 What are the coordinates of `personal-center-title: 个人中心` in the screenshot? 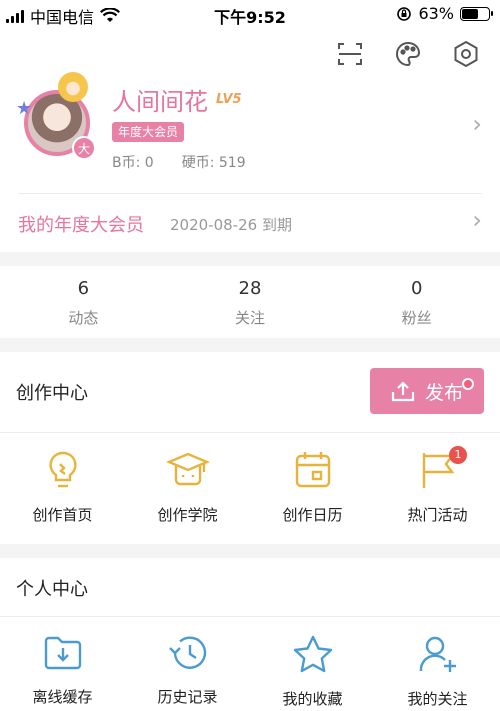 It's located at (52, 589).